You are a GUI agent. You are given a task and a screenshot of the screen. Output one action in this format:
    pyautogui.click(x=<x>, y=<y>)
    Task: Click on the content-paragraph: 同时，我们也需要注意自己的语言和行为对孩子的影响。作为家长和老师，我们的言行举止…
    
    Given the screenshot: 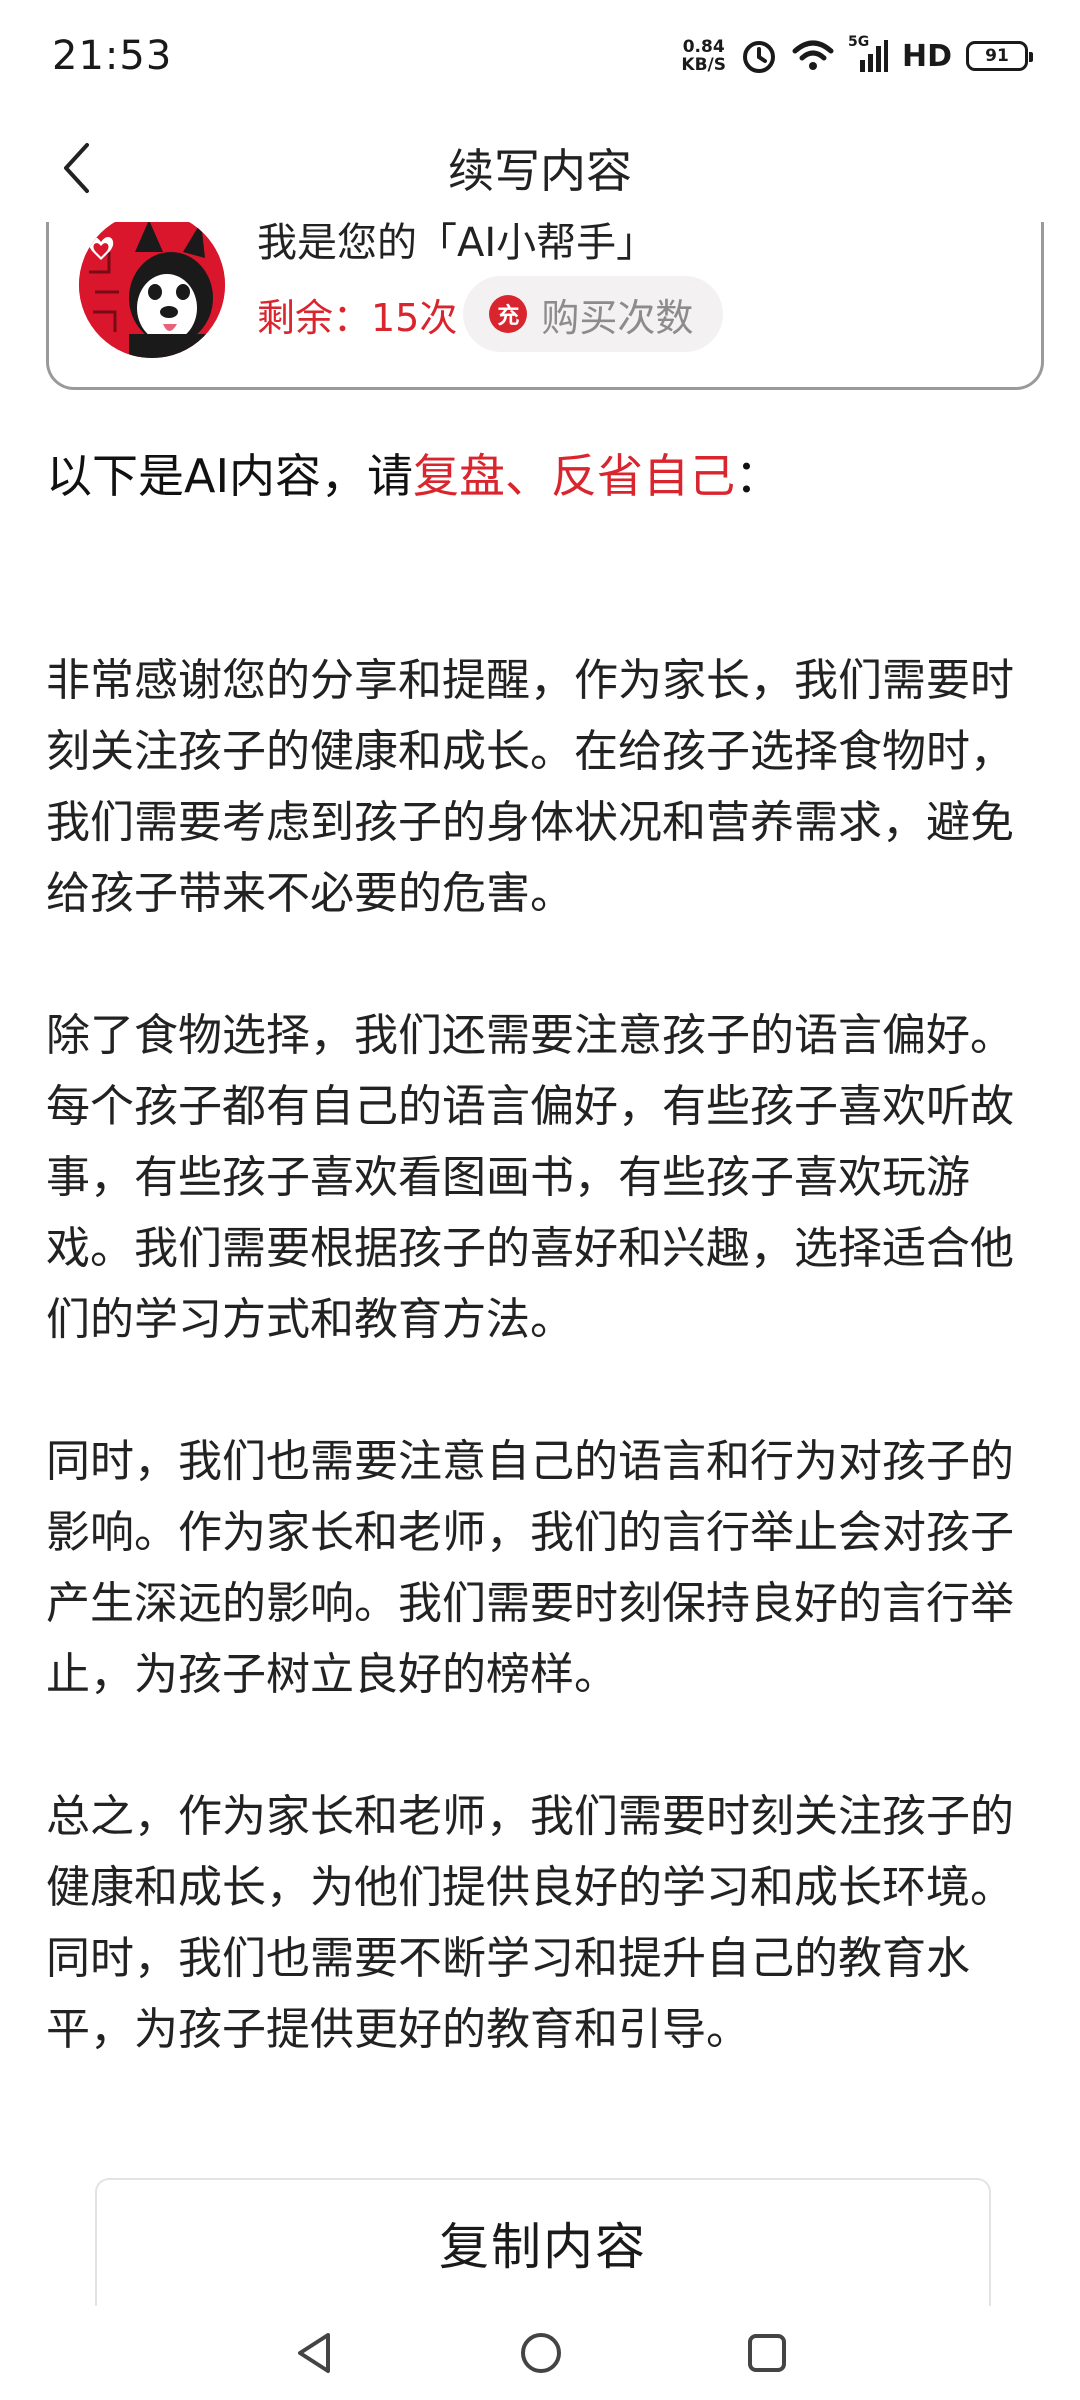 What is the action you would take?
    pyautogui.click(x=530, y=1568)
    